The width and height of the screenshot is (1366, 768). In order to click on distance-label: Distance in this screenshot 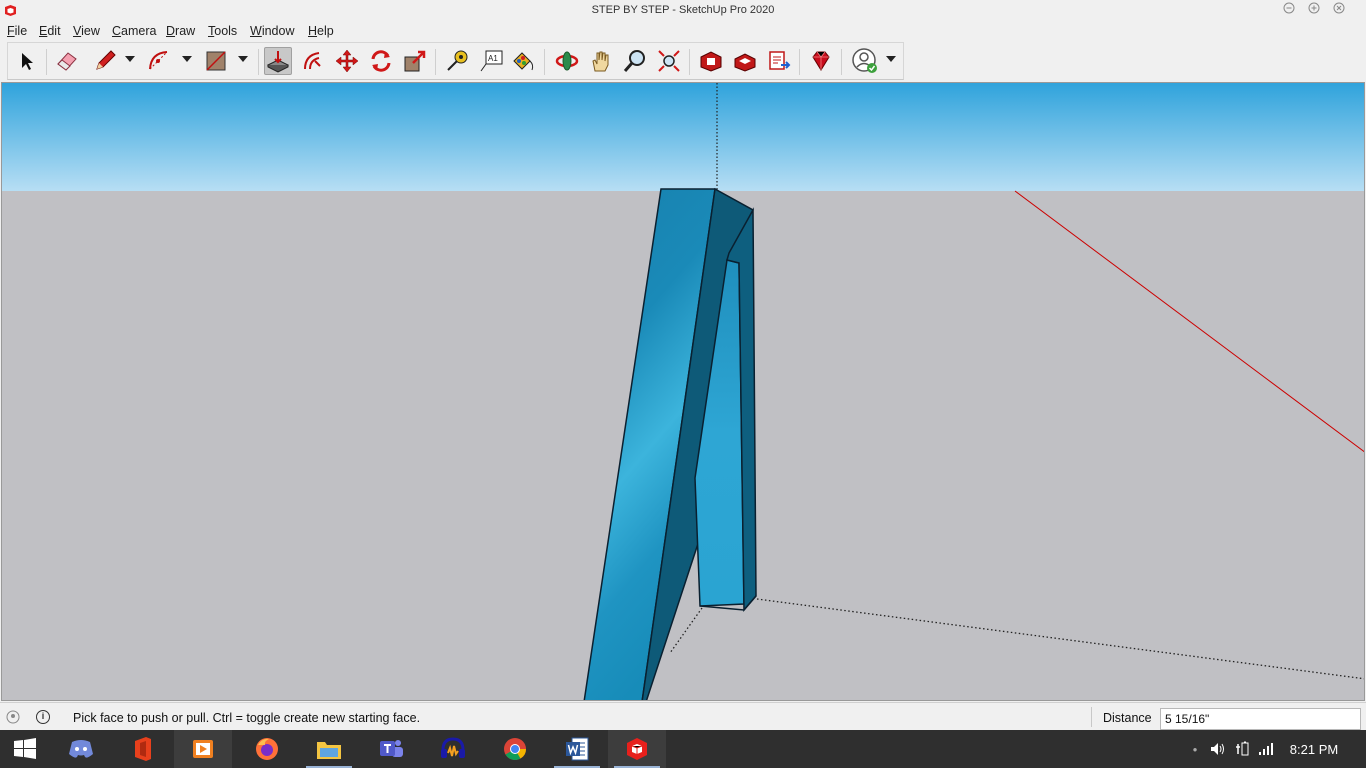, I will do `click(1127, 718)`.